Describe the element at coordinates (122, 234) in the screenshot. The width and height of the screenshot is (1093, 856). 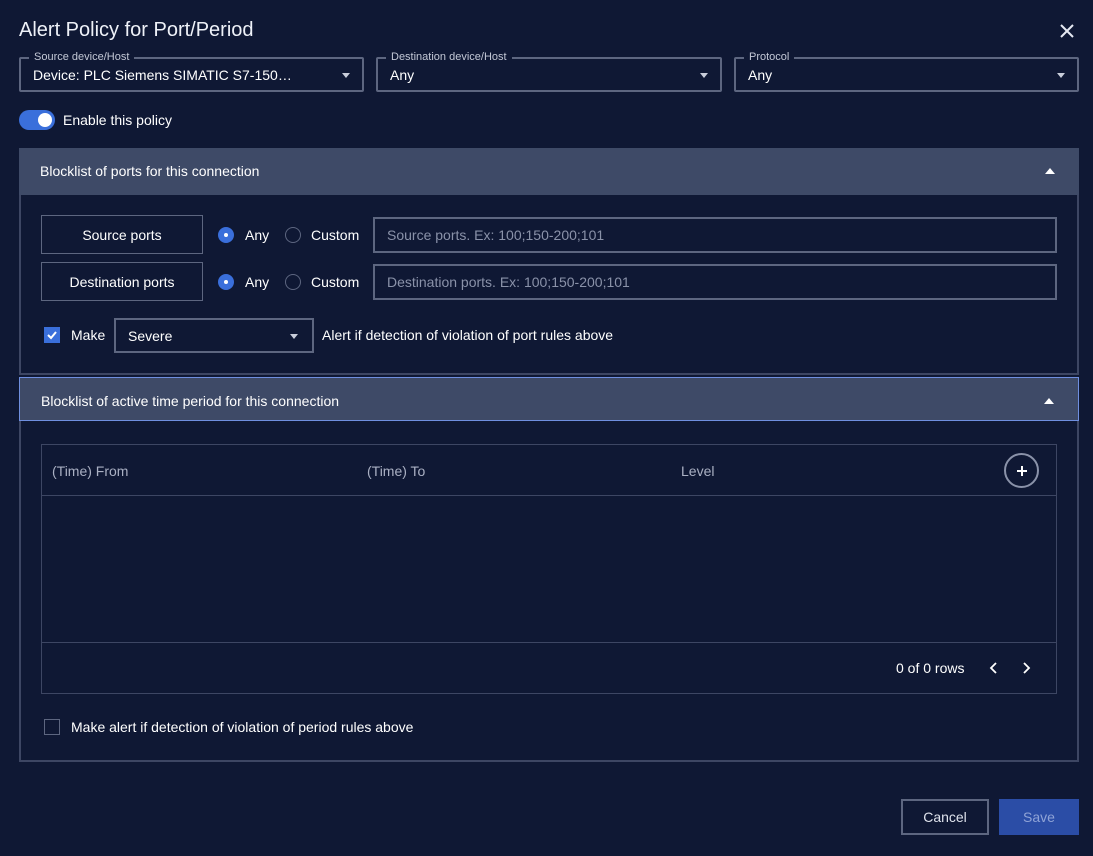
I see `source-ports-label: Source ports` at that location.